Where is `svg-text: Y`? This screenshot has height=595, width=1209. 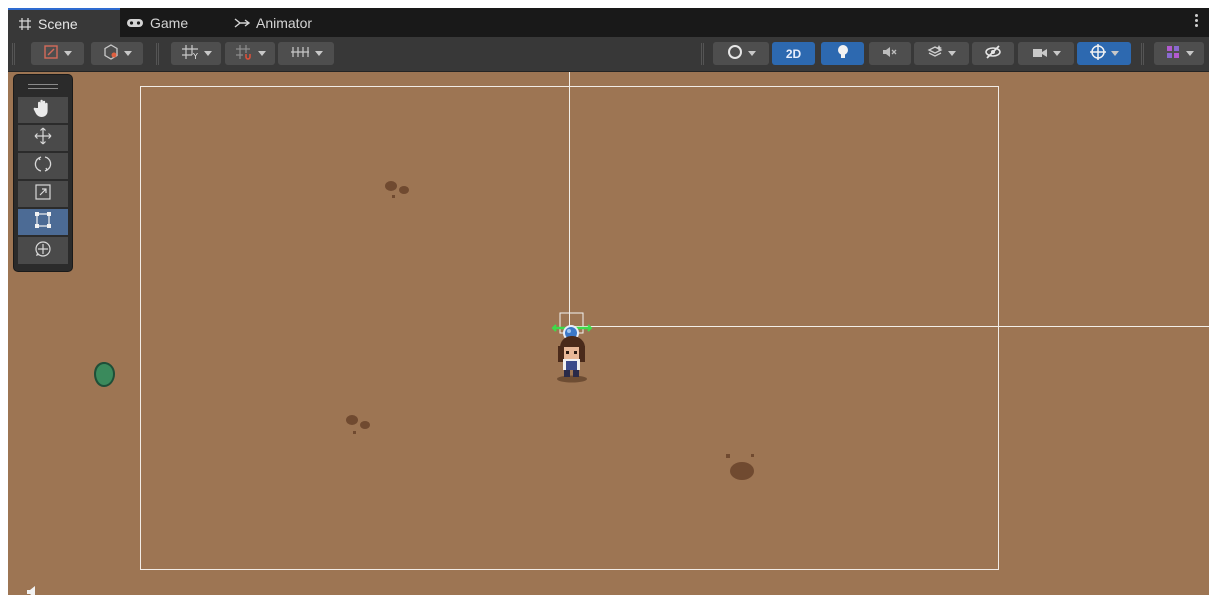 svg-text: Y is located at coordinates (195, 56).